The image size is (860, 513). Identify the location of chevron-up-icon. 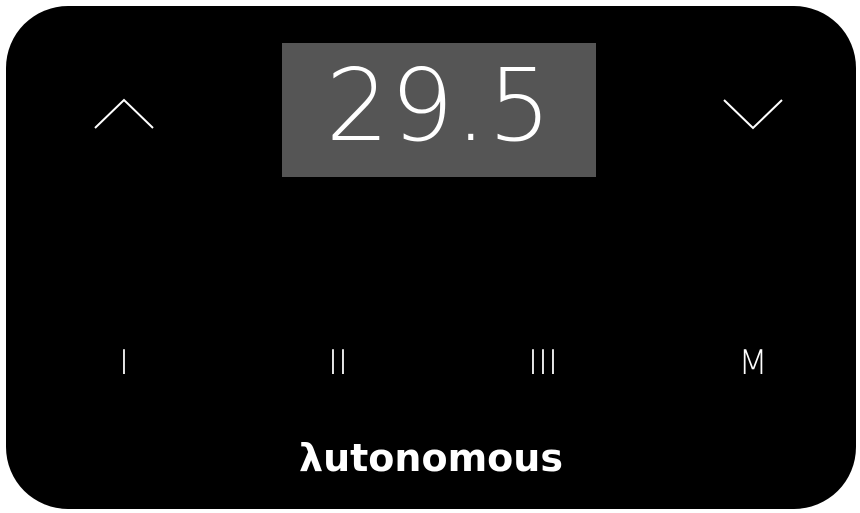
(124, 113).